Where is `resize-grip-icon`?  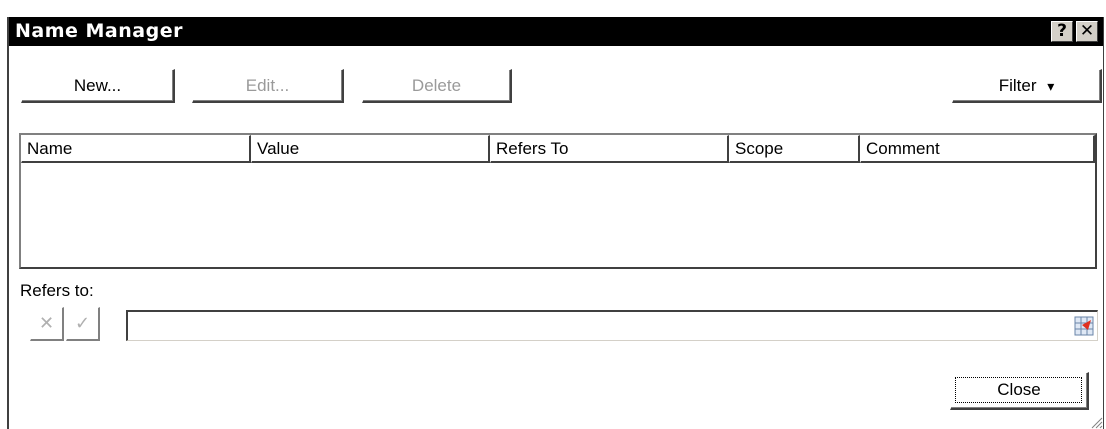
resize-grip-icon is located at coordinates (1096, 422).